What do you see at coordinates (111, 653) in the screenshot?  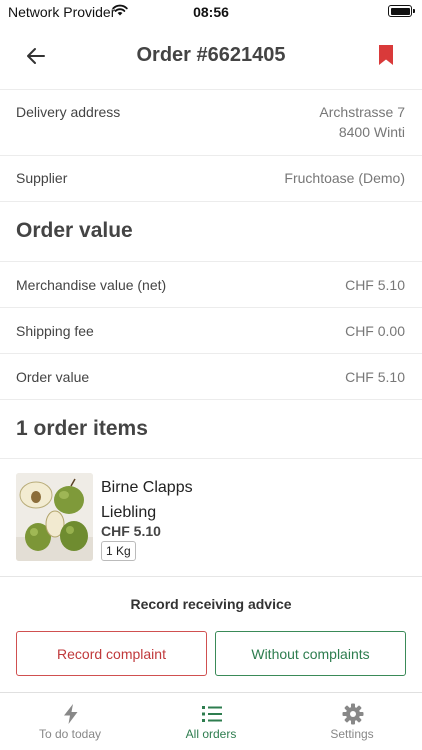 I see `record-complaint-button: Record complaint` at bounding box center [111, 653].